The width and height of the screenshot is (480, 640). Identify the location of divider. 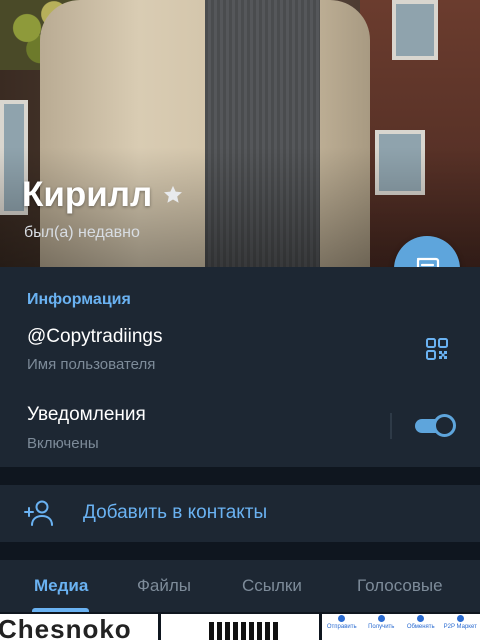
(391, 426).